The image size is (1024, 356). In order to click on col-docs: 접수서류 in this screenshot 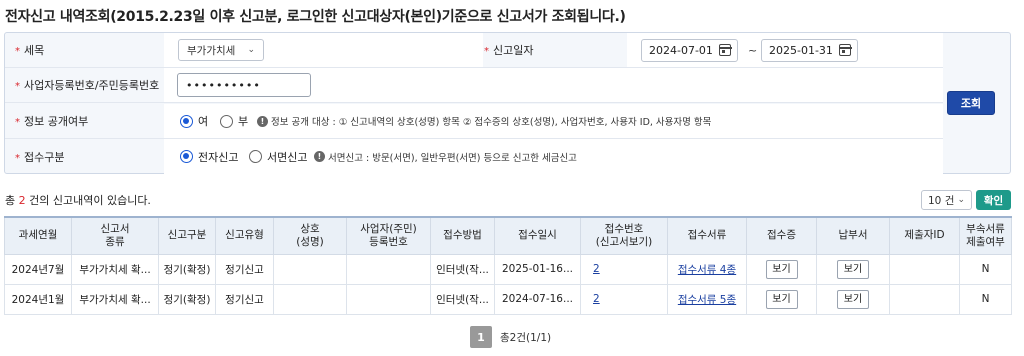, I will do `click(707, 235)`.